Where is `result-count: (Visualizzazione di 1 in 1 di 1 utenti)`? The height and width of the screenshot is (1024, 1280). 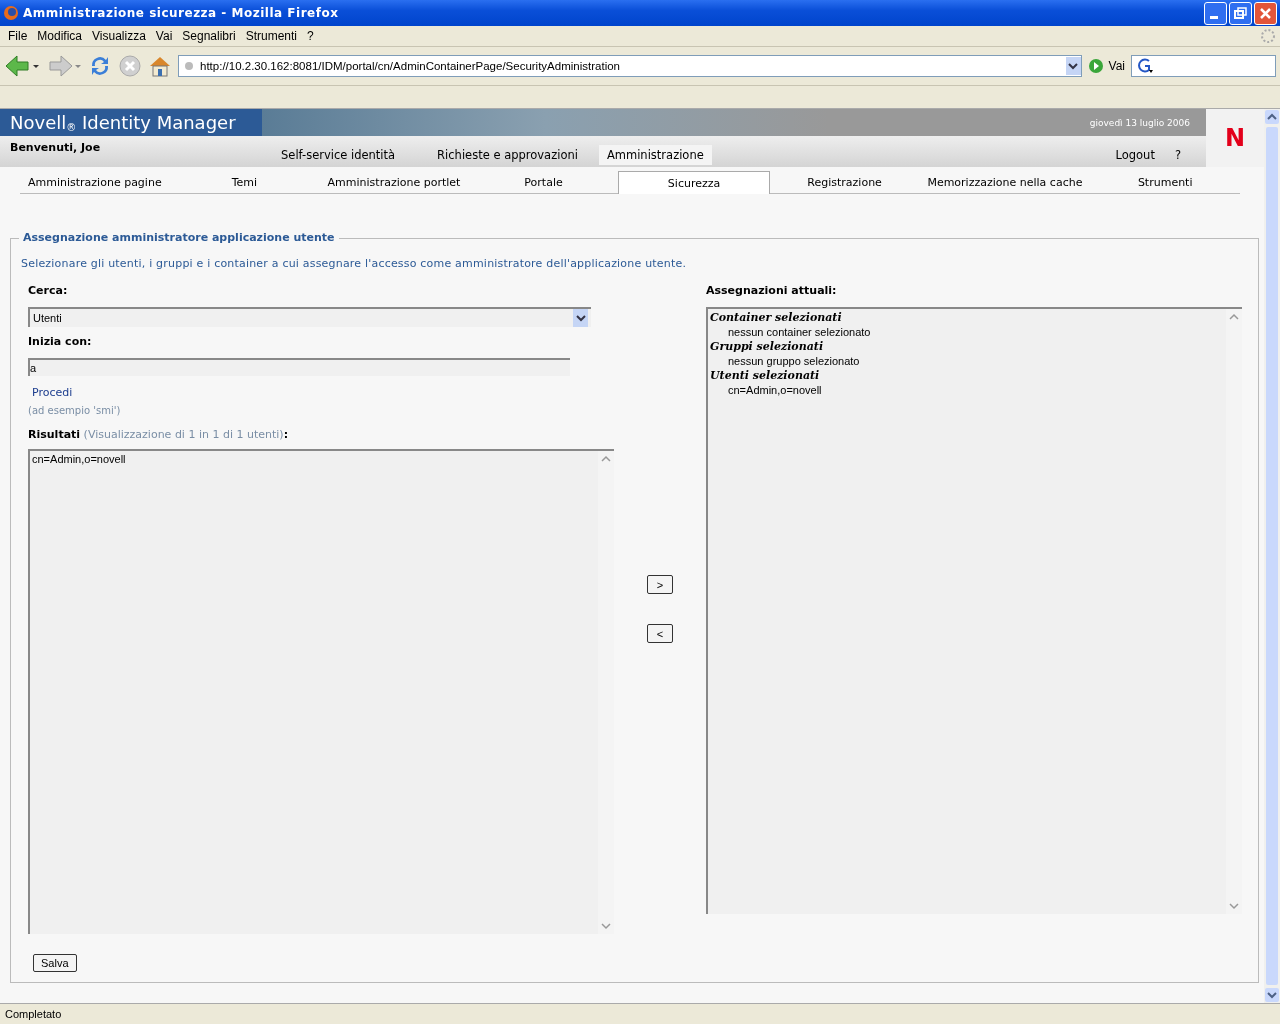 result-count: (Visualizzazione di 1 in 1 di 1 utenti) is located at coordinates (183, 434).